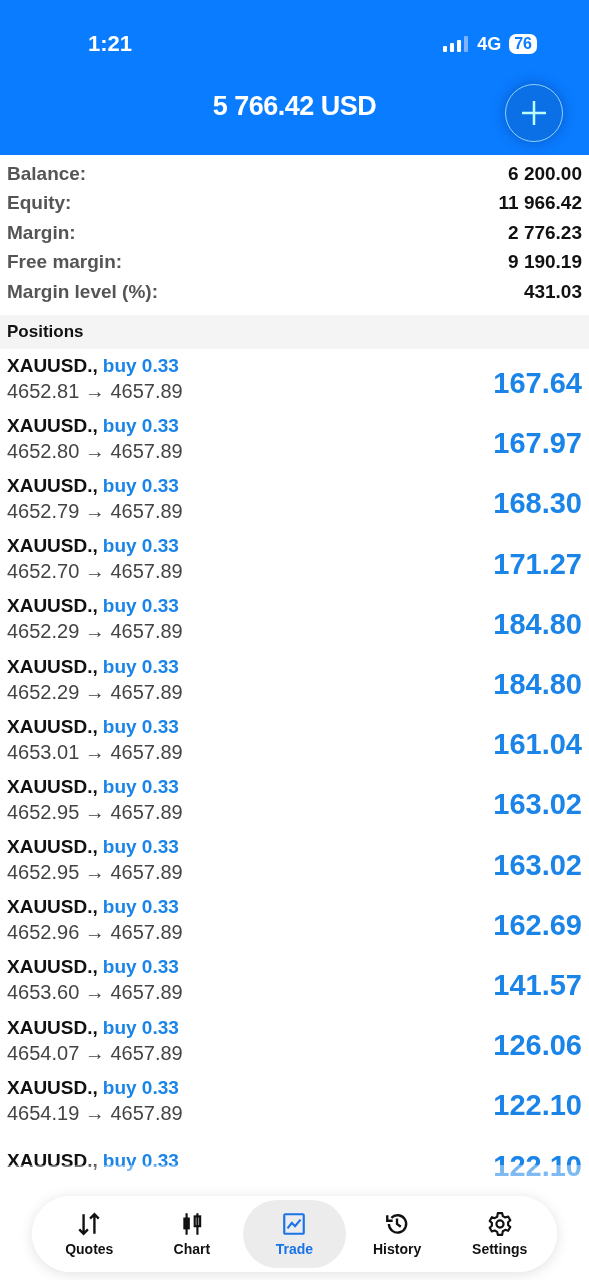  Describe the element at coordinates (41, 232) in the screenshot. I see `field-label: Margin:` at that location.